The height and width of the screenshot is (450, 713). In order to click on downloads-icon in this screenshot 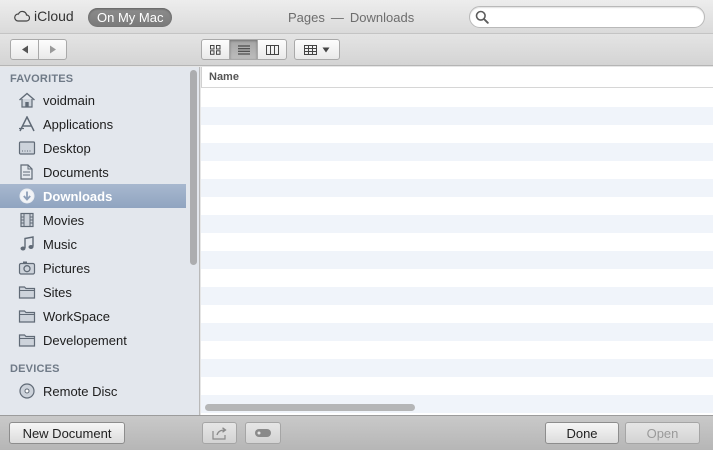, I will do `click(27, 196)`.